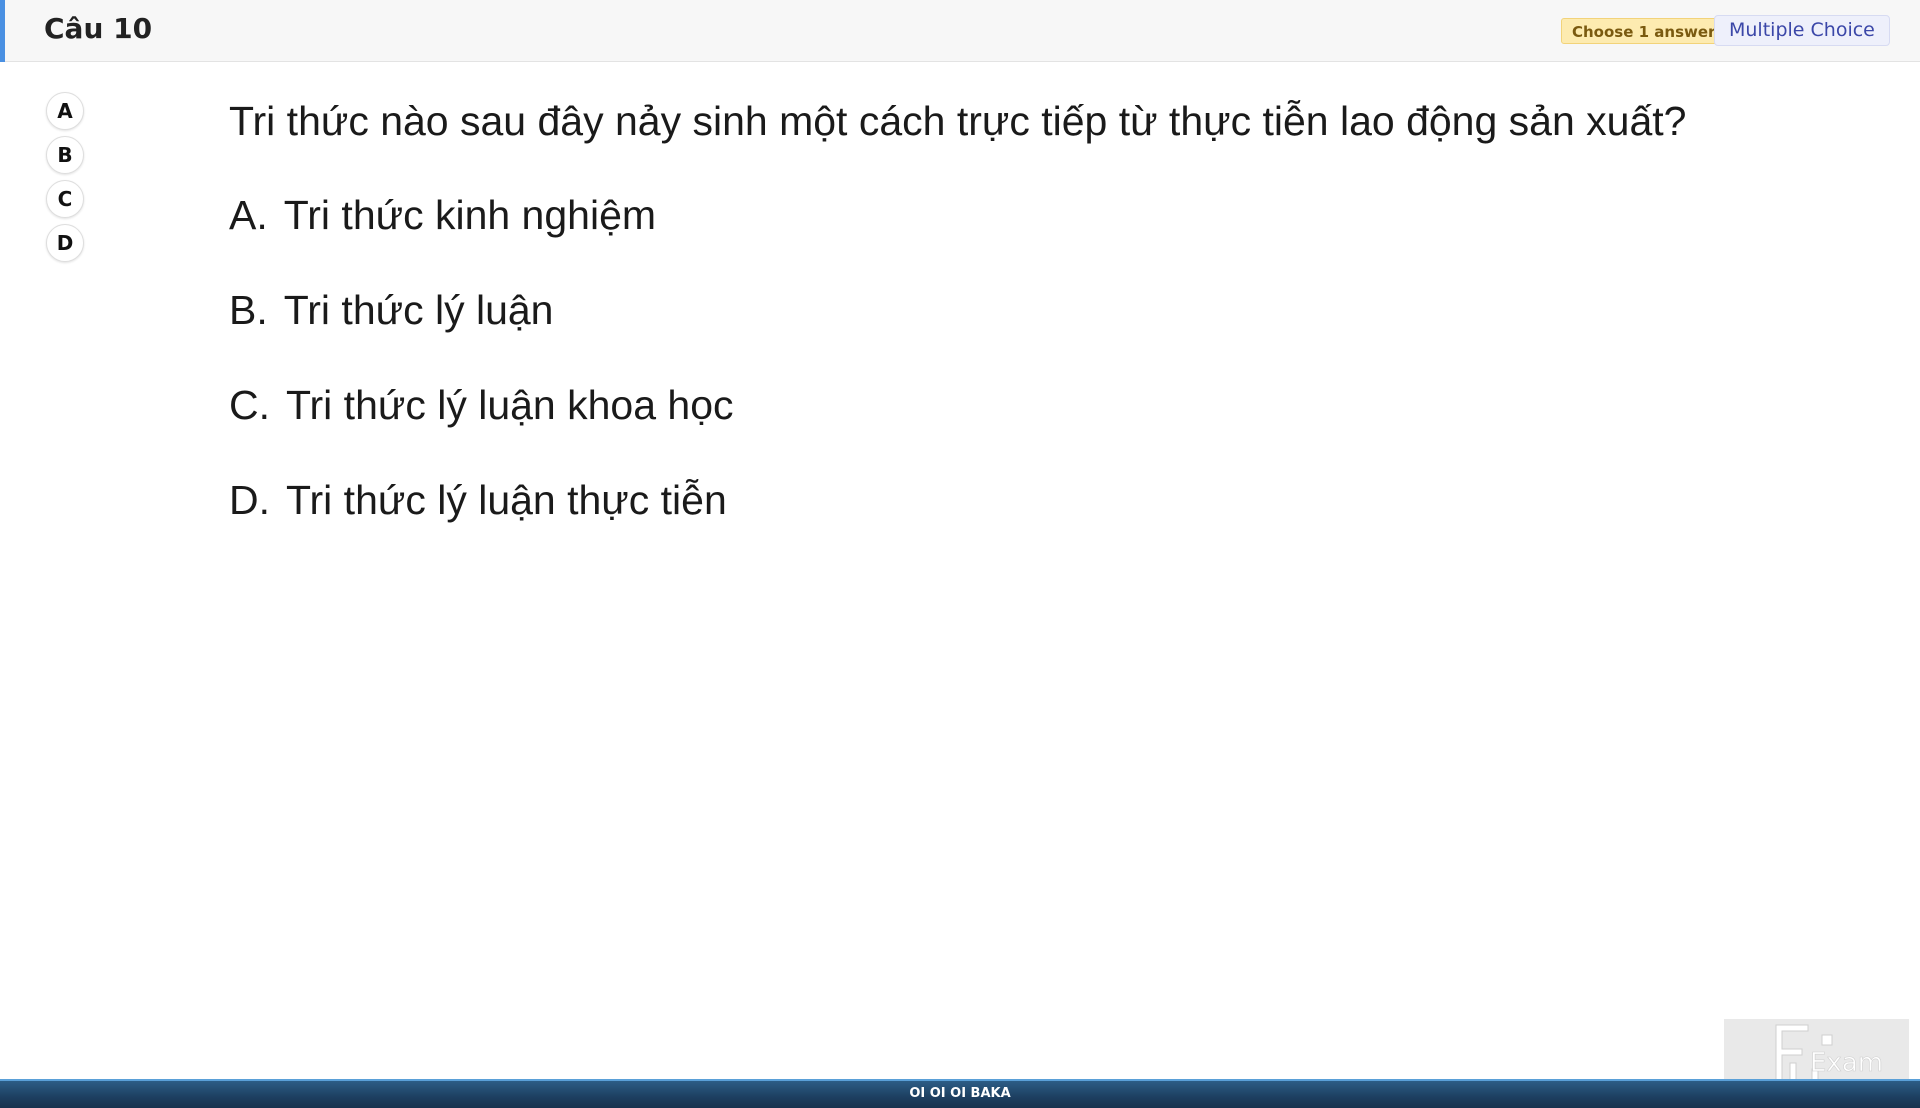 This screenshot has height=1108, width=1920. What do you see at coordinates (248, 215) in the screenshot?
I see `option-letter: A.` at bounding box center [248, 215].